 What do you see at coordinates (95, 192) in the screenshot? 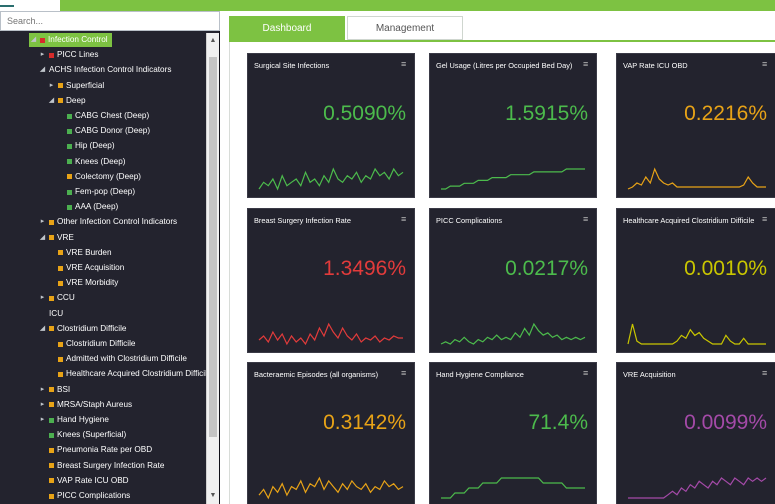
I see `tree-item: Fem-pop (Deep)` at bounding box center [95, 192].